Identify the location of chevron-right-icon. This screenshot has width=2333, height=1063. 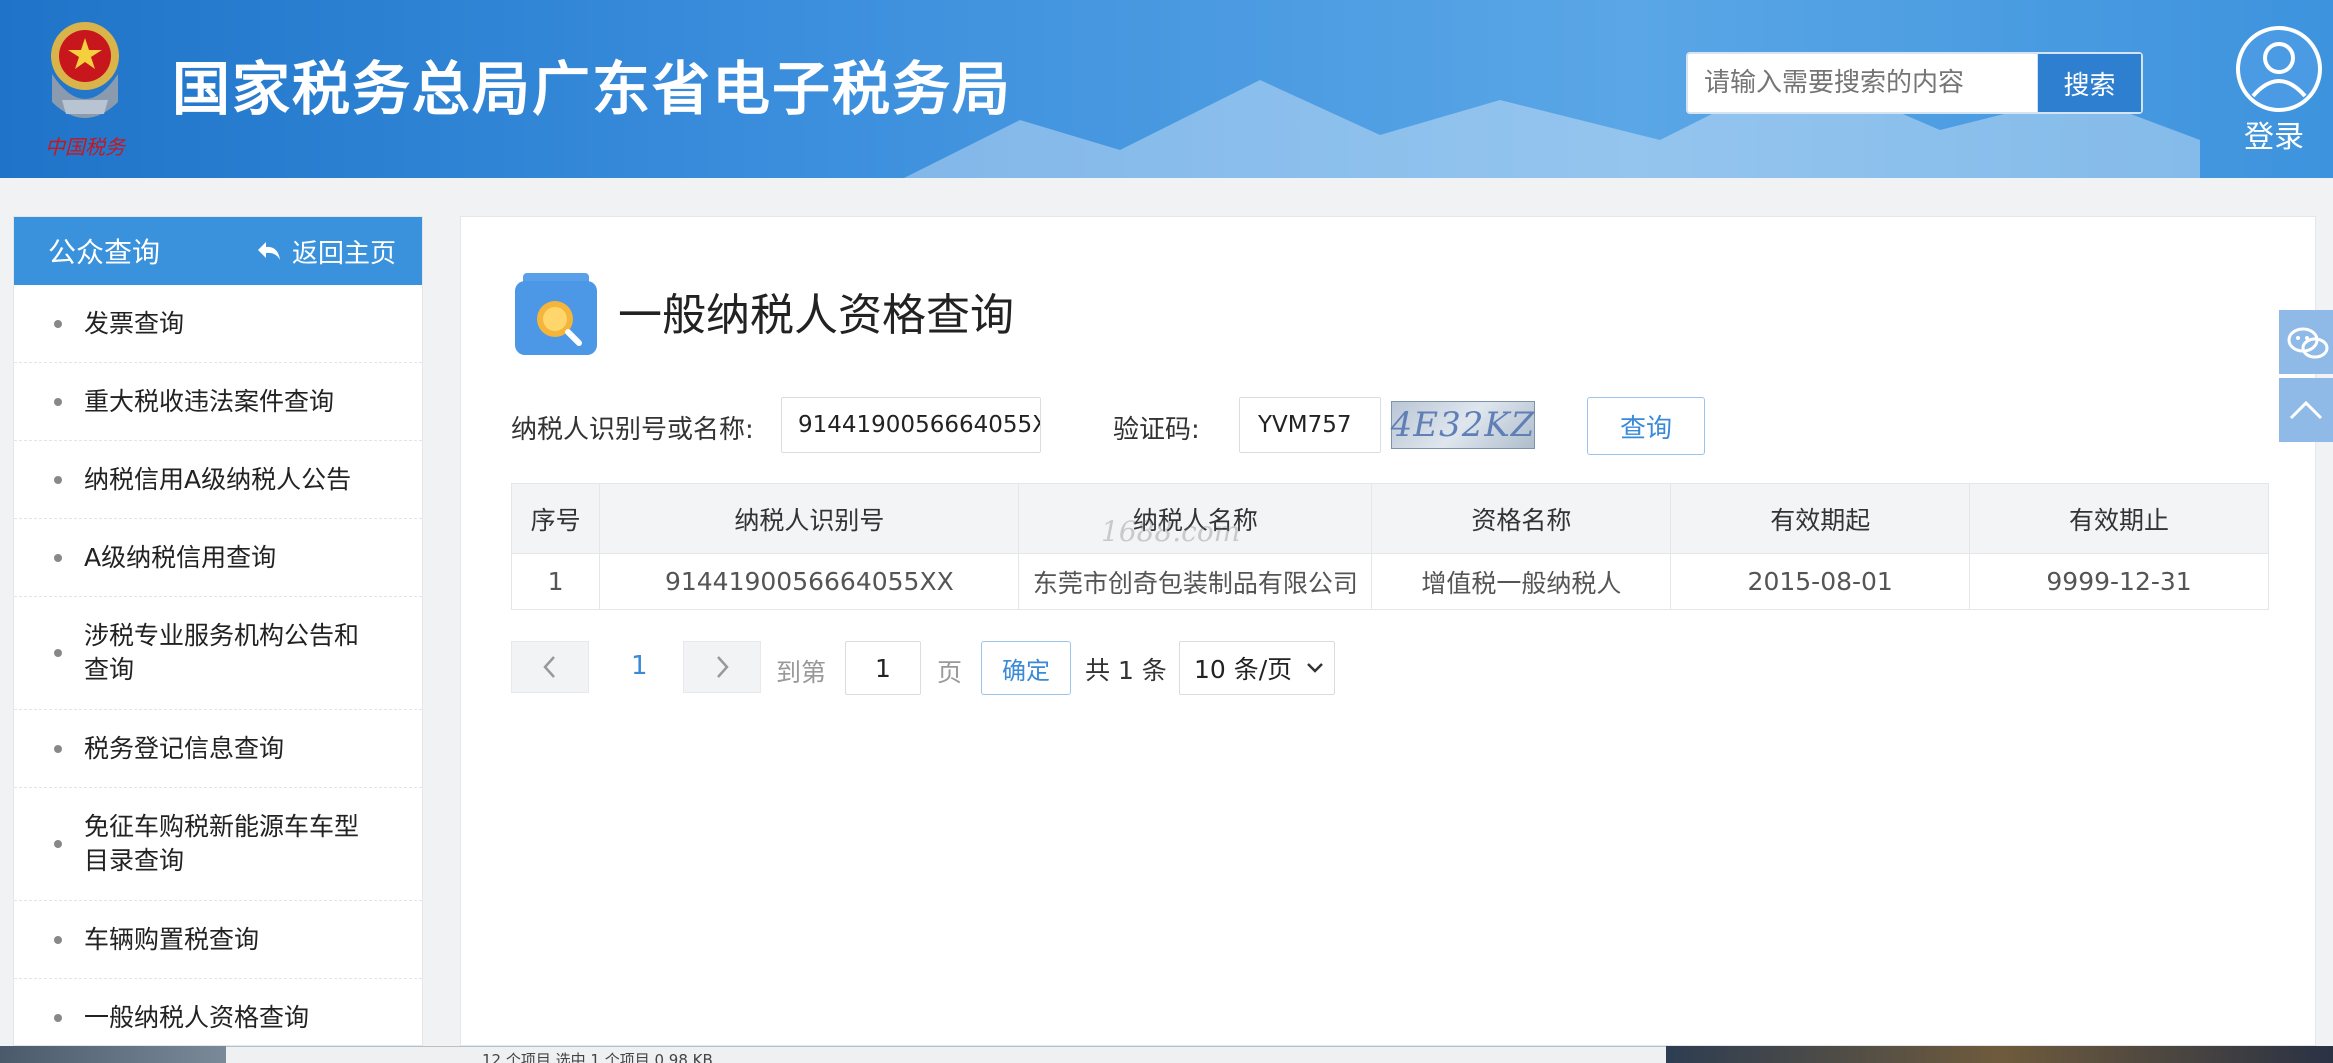
(723, 667).